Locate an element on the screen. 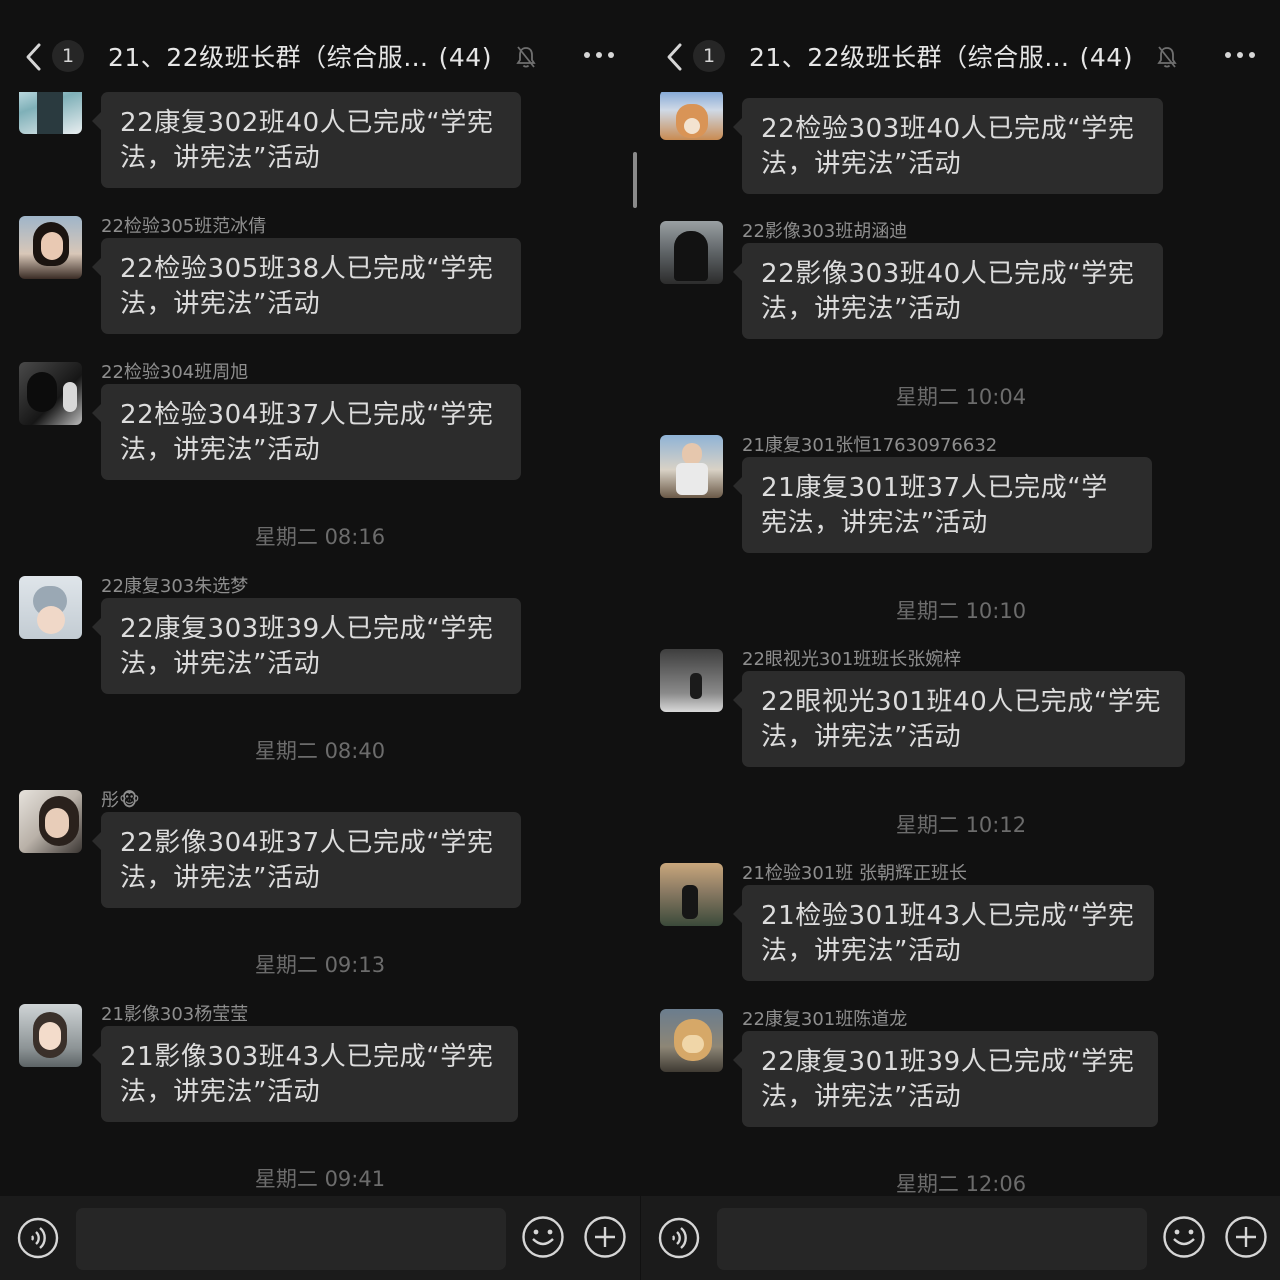  message-bubble: 22检验303班40人已完成“学宪法，讲宪法”活动 is located at coordinates (948, 146).